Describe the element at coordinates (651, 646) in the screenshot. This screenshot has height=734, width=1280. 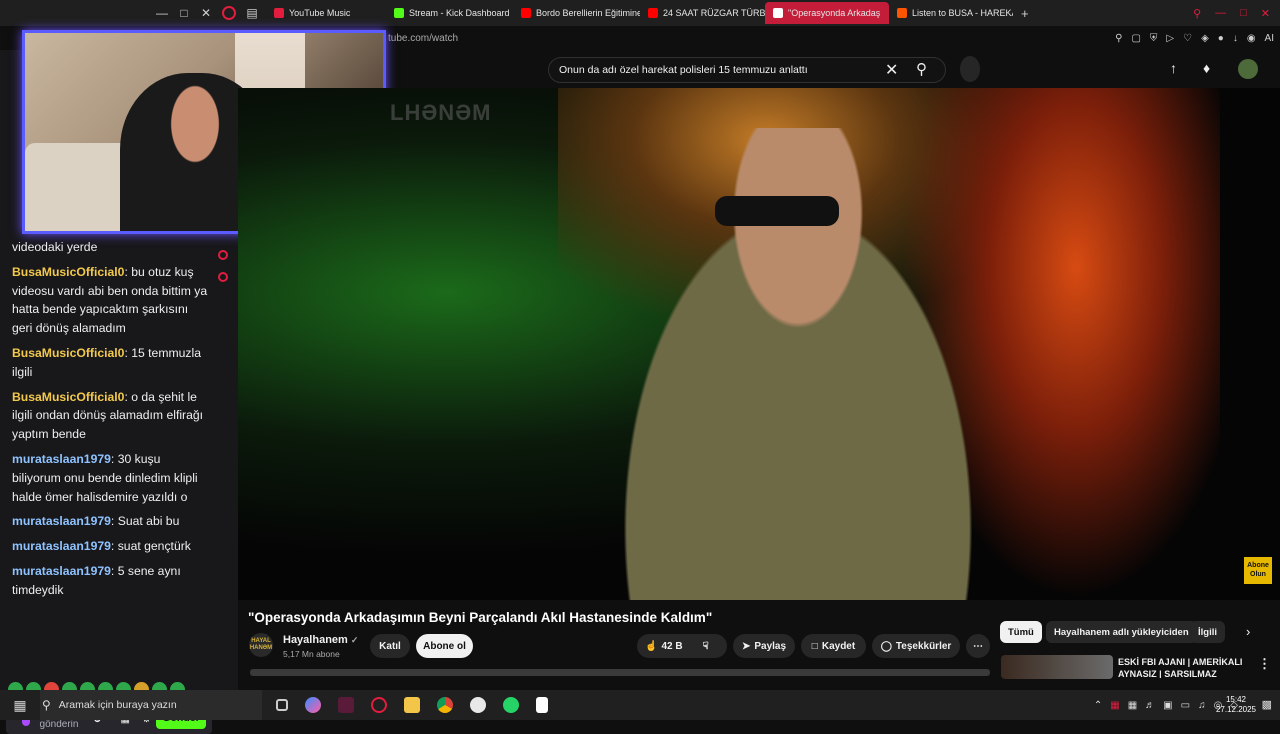
I see `thumbs-up-icon: ☝` at that location.